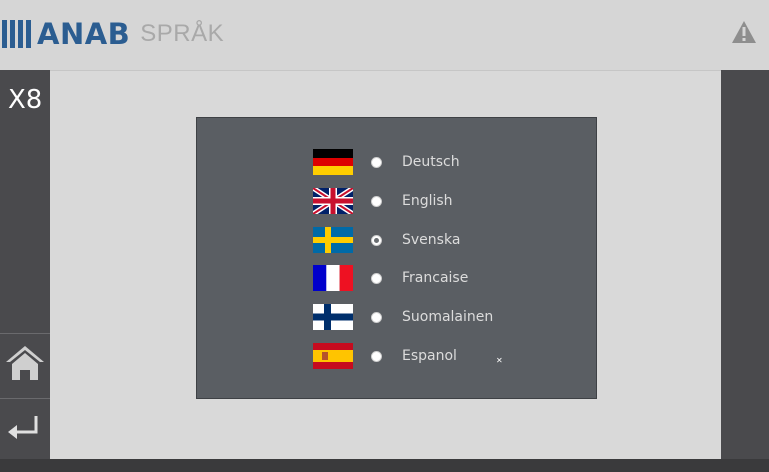 Image resolution: width=769 pixels, height=472 pixels. What do you see at coordinates (333, 201) in the screenshot?
I see `uk-flag-icon` at bounding box center [333, 201].